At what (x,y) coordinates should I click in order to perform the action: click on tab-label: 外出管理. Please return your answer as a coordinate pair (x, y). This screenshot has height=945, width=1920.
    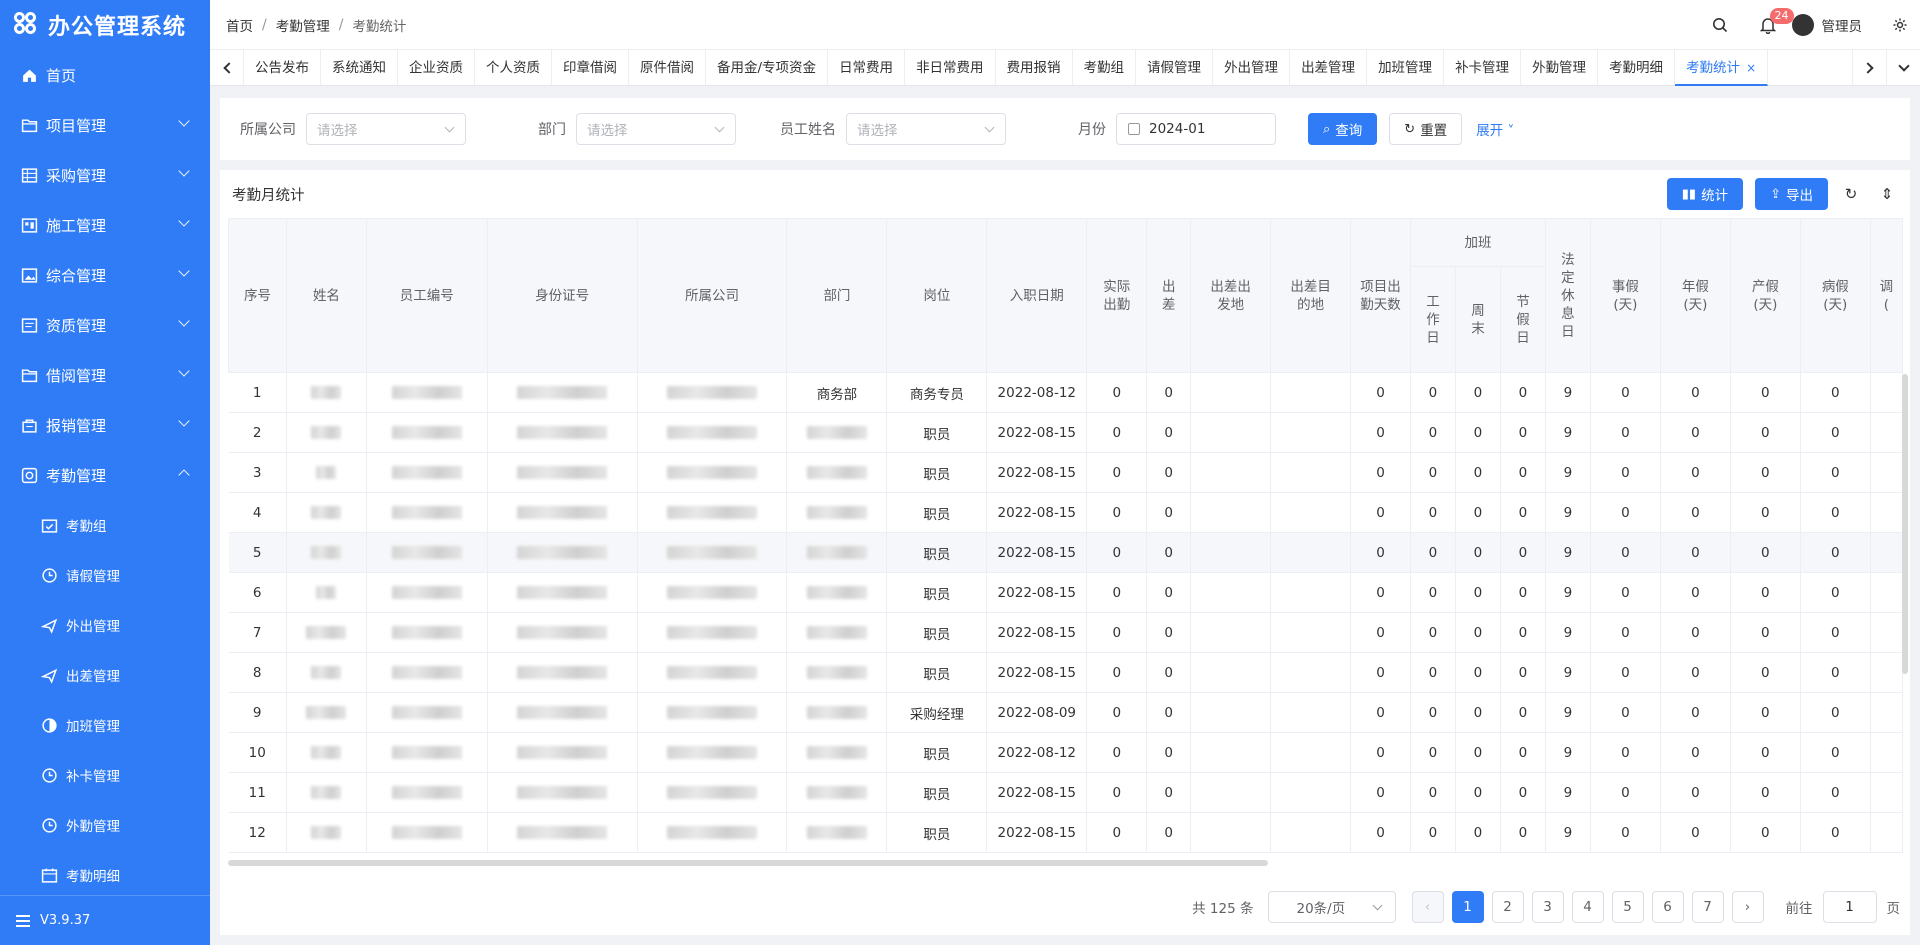
    Looking at the image, I should click on (1251, 67).